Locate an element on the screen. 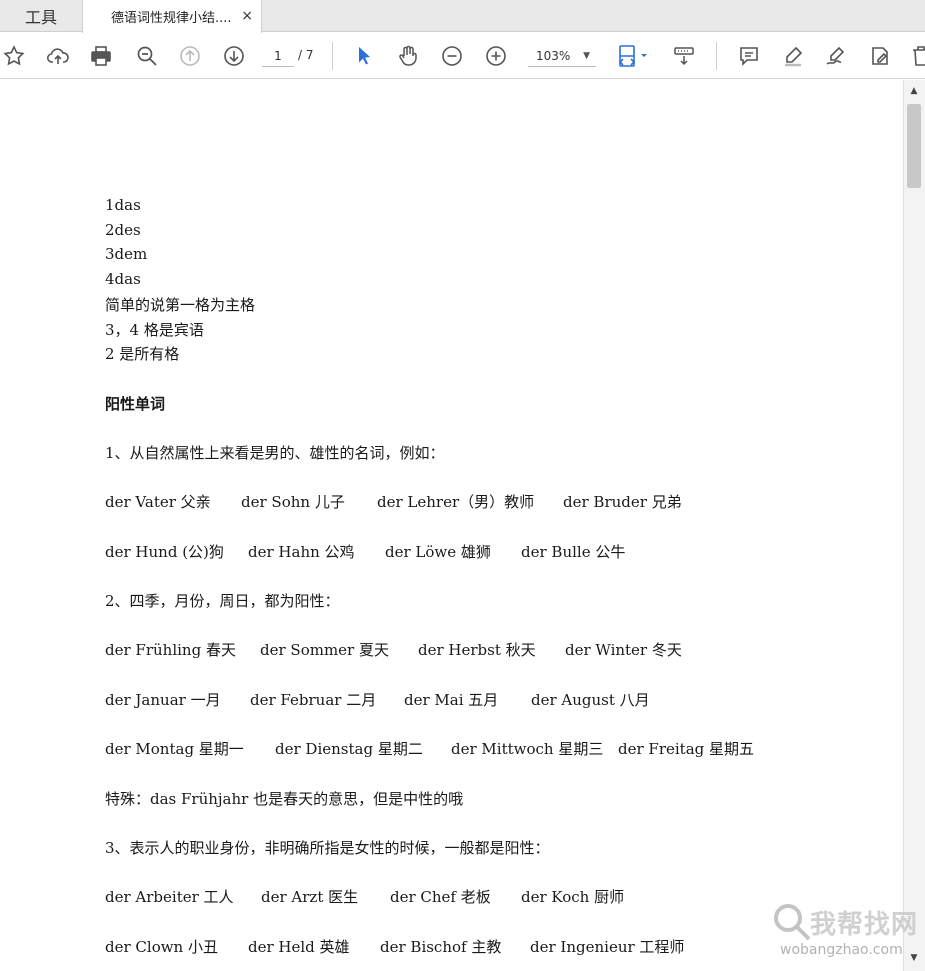  watermark-title: 我帮找网 is located at coordinates (864, 925).